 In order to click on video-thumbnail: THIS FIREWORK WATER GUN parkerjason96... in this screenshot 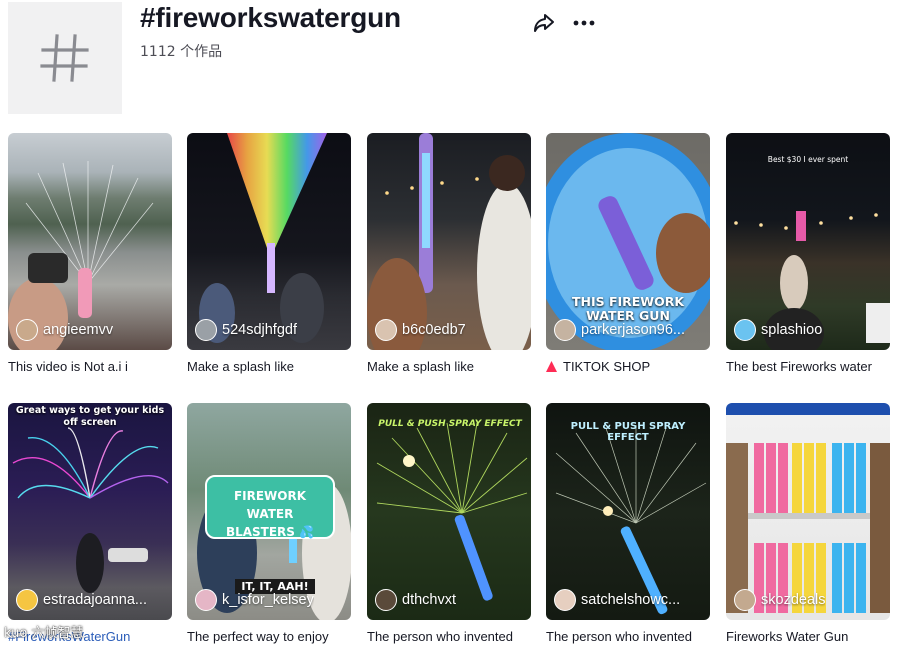, I will do `click(628, 241)`.